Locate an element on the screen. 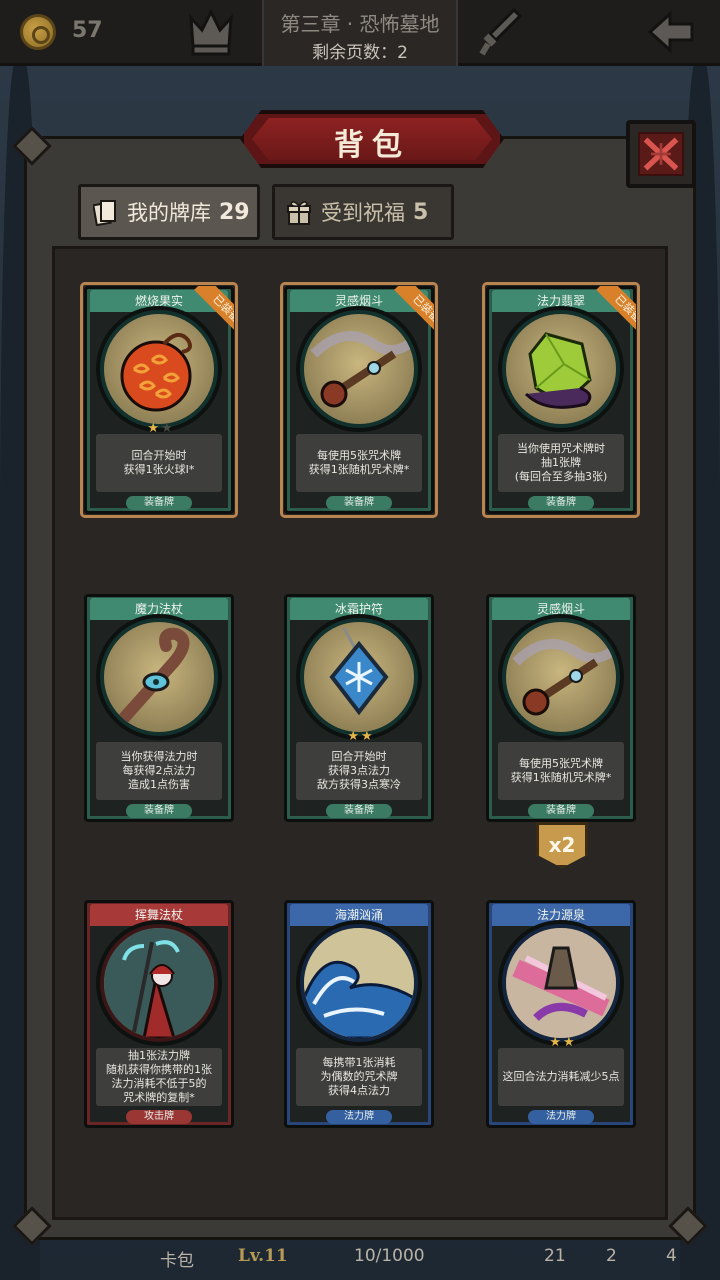 This screenshot has width=720, height=1280. close-icon is located at coordinates (661, 154).